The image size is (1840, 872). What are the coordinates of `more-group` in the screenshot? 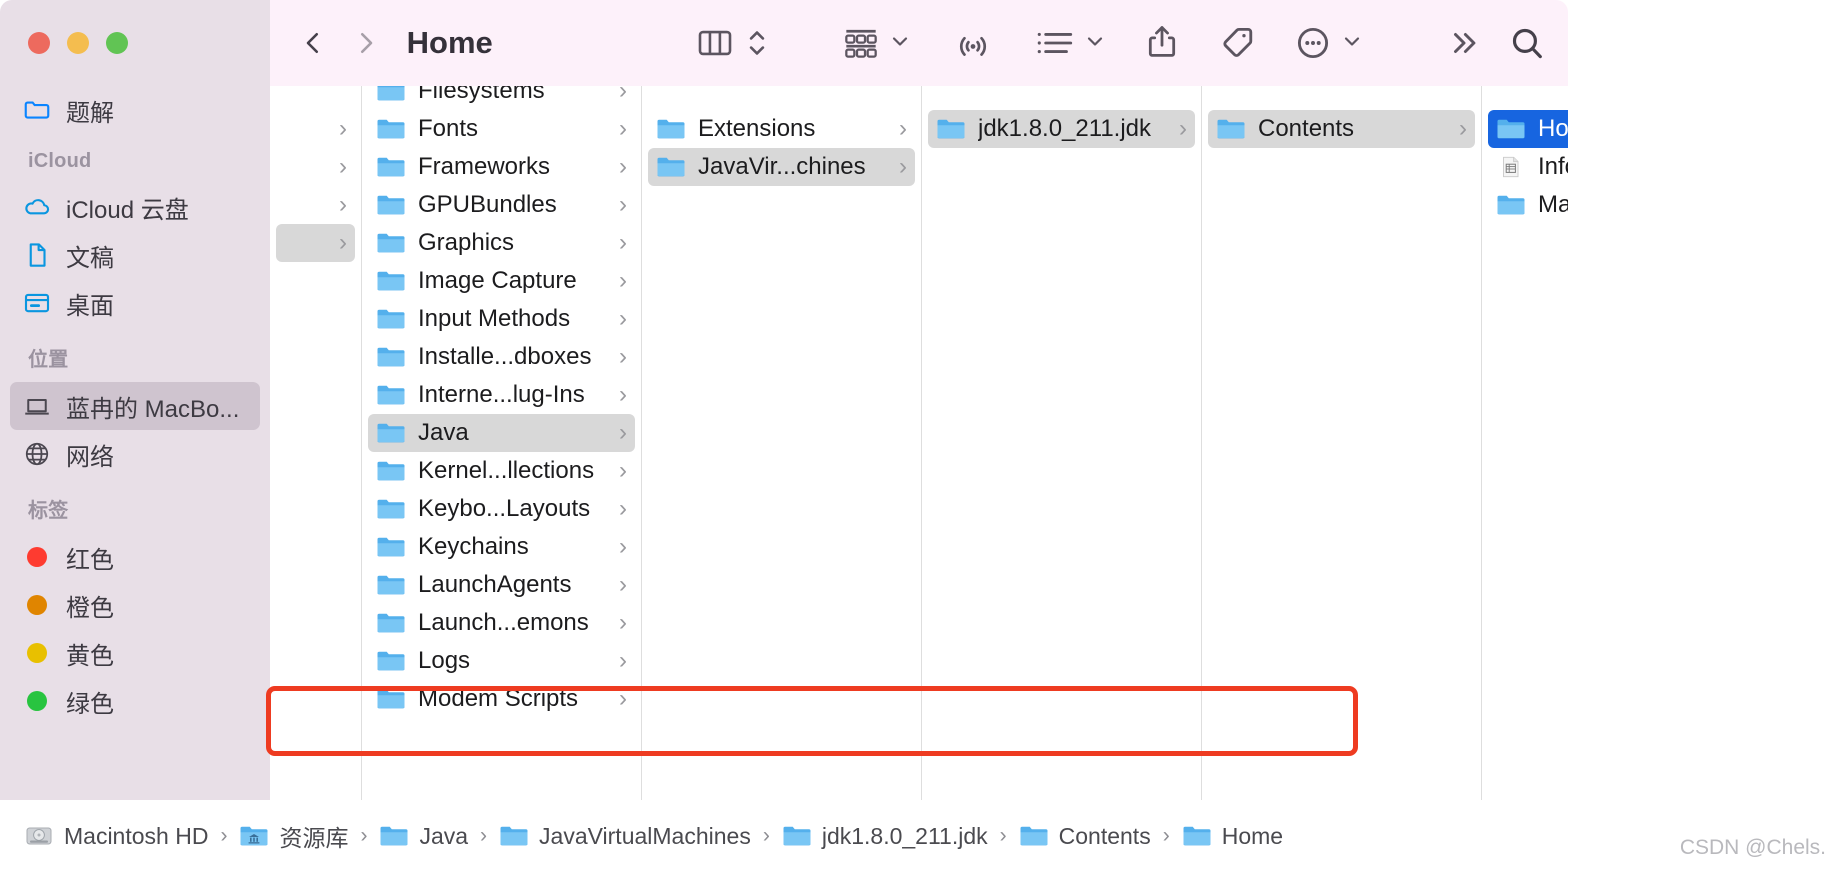 It's located at (1329, 43).